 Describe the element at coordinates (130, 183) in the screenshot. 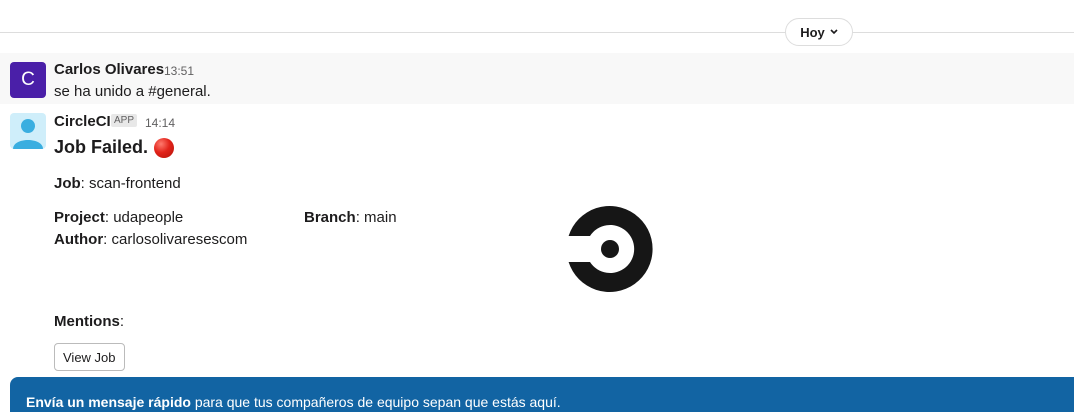

I see `job-value: : scan-frontend` at that location.